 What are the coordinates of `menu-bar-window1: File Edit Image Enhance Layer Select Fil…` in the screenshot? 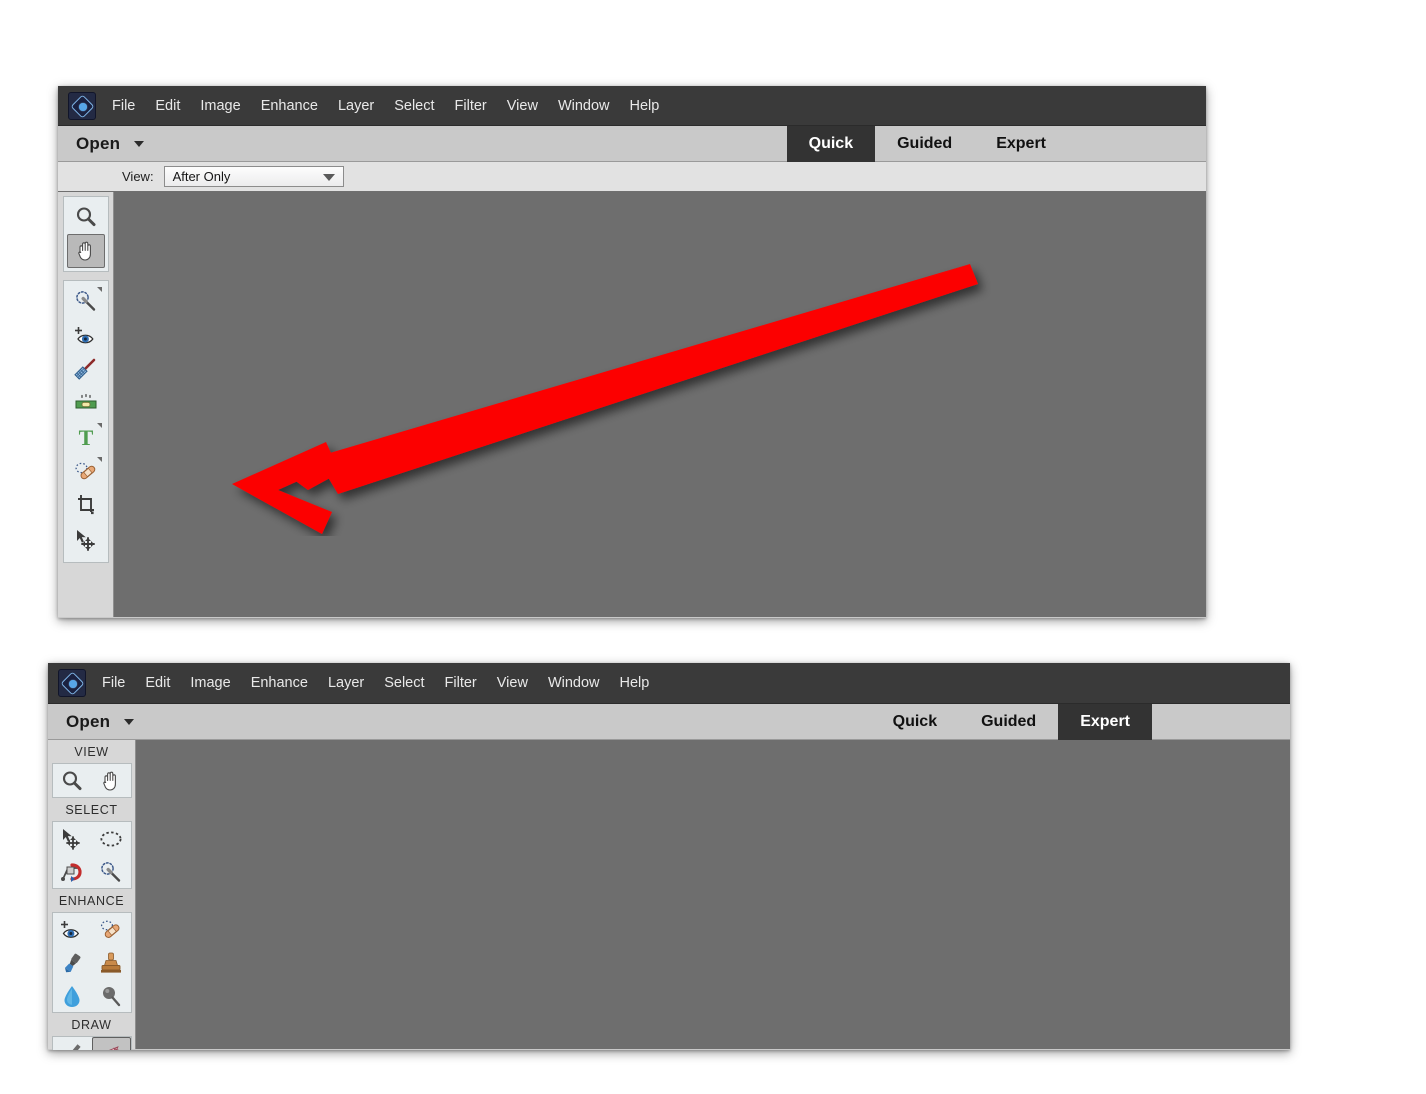 It's located at (632, 106).